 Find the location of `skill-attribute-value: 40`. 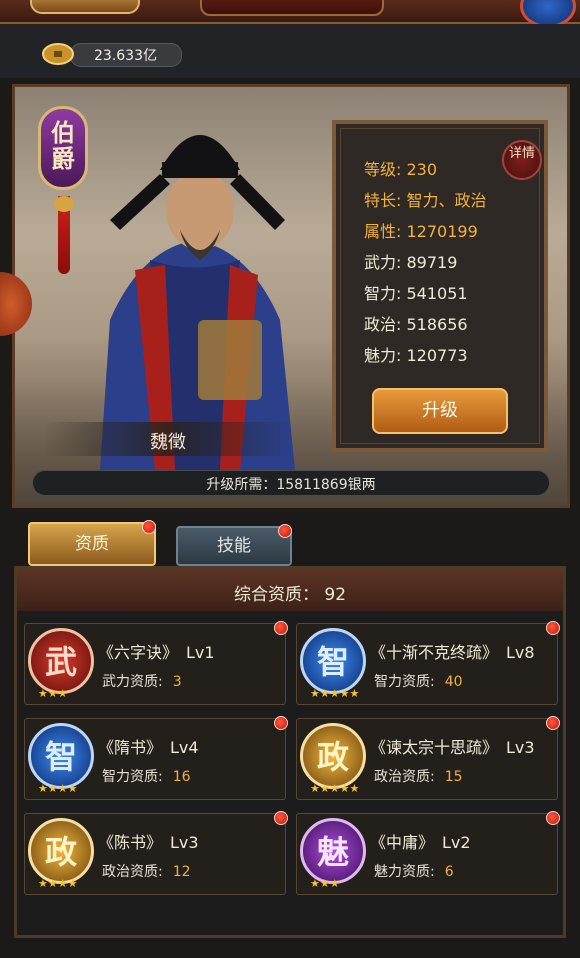

skill-attribute-value: 40 is located at coordinates (453, 682).